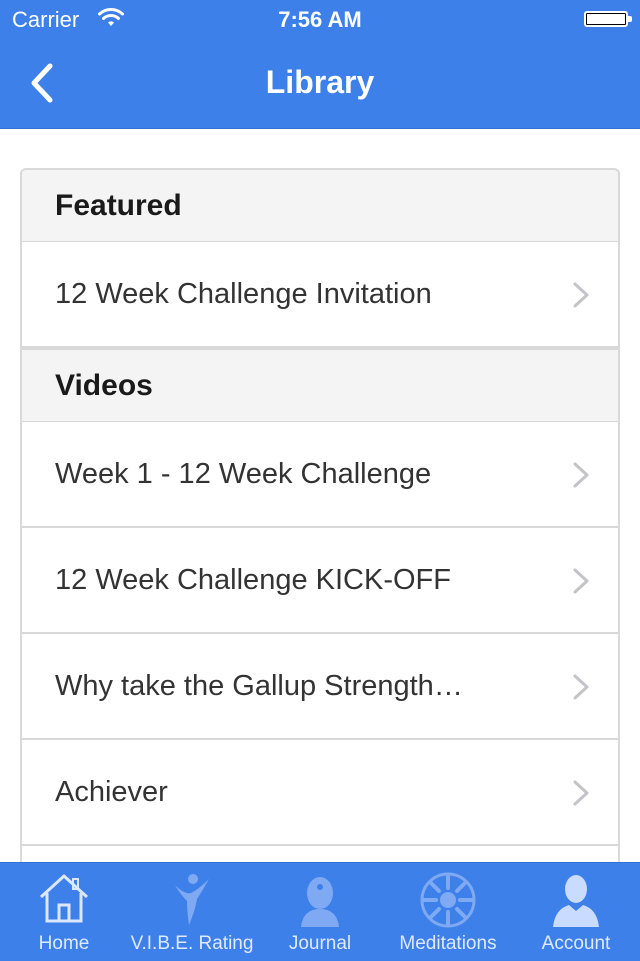  I want to click on page-title: Library, so click(320, 82).